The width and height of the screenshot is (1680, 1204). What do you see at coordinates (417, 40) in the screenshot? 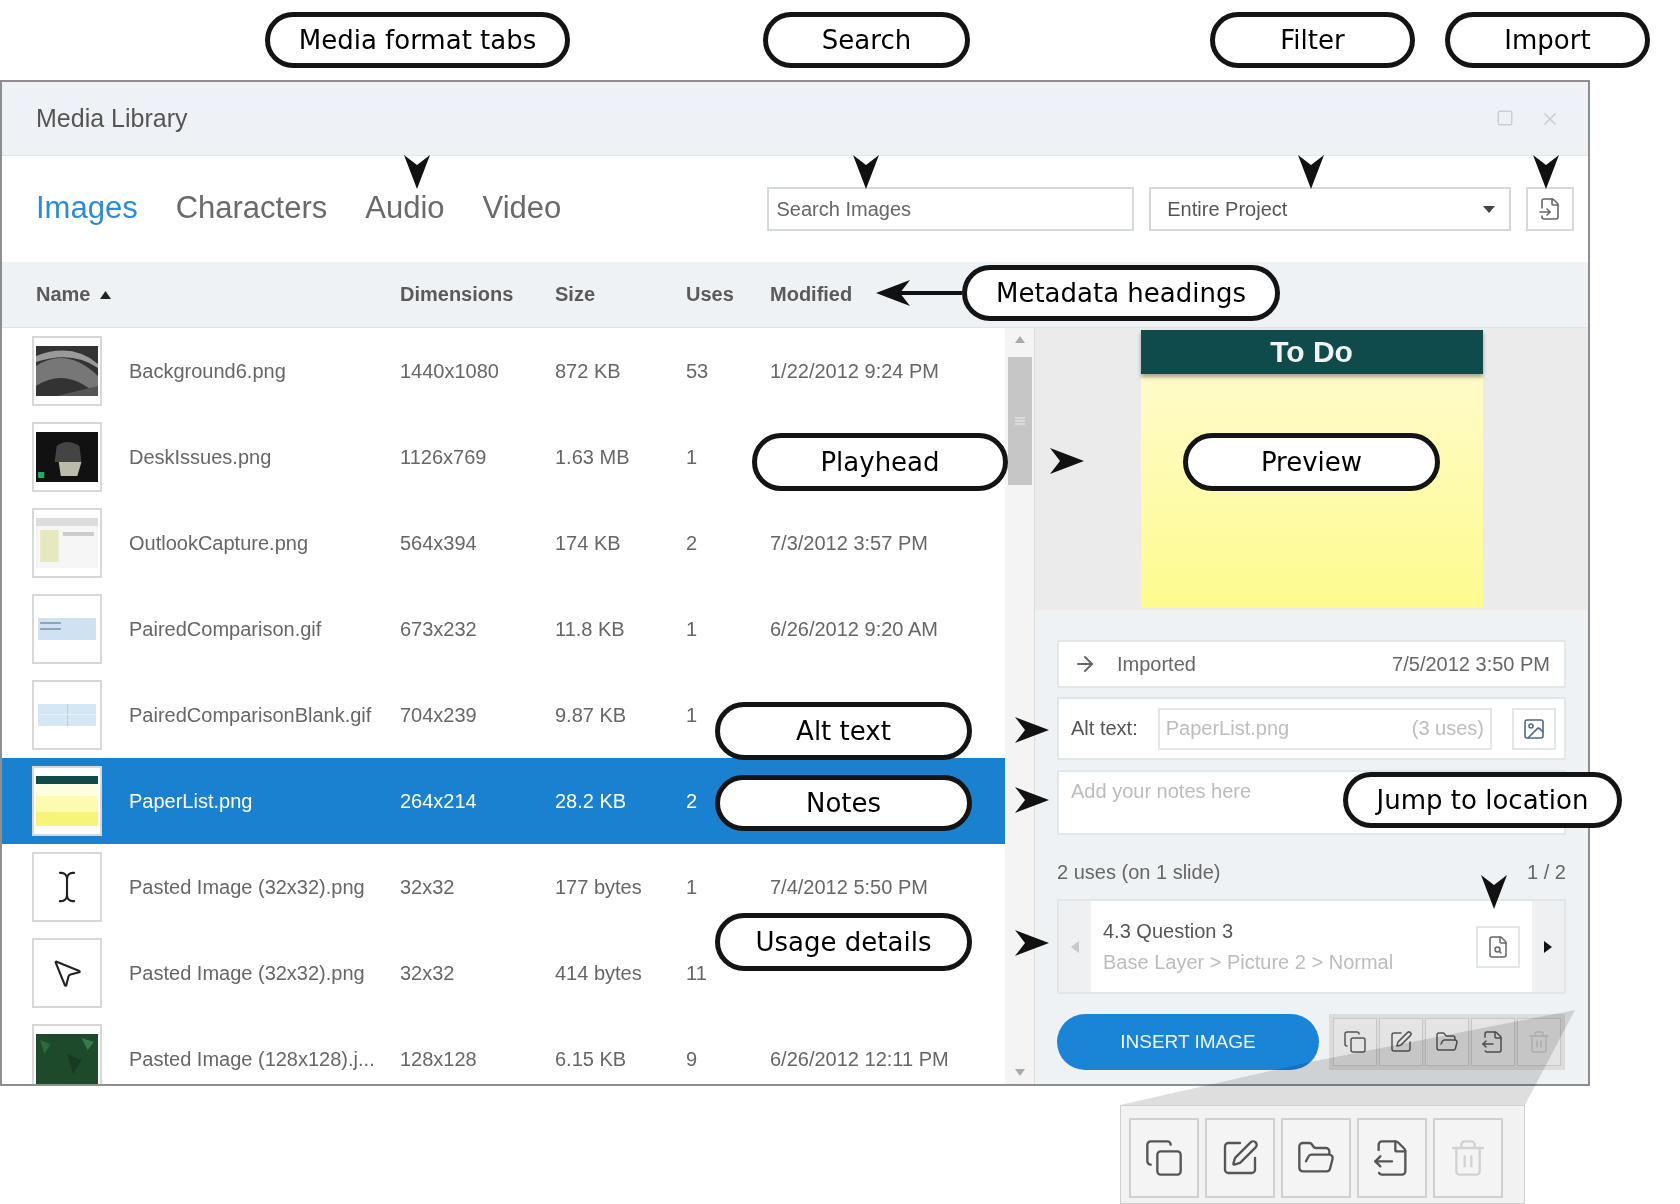
I see `callout-tooltip: Media format tabs` at bounding box center [417, 40].